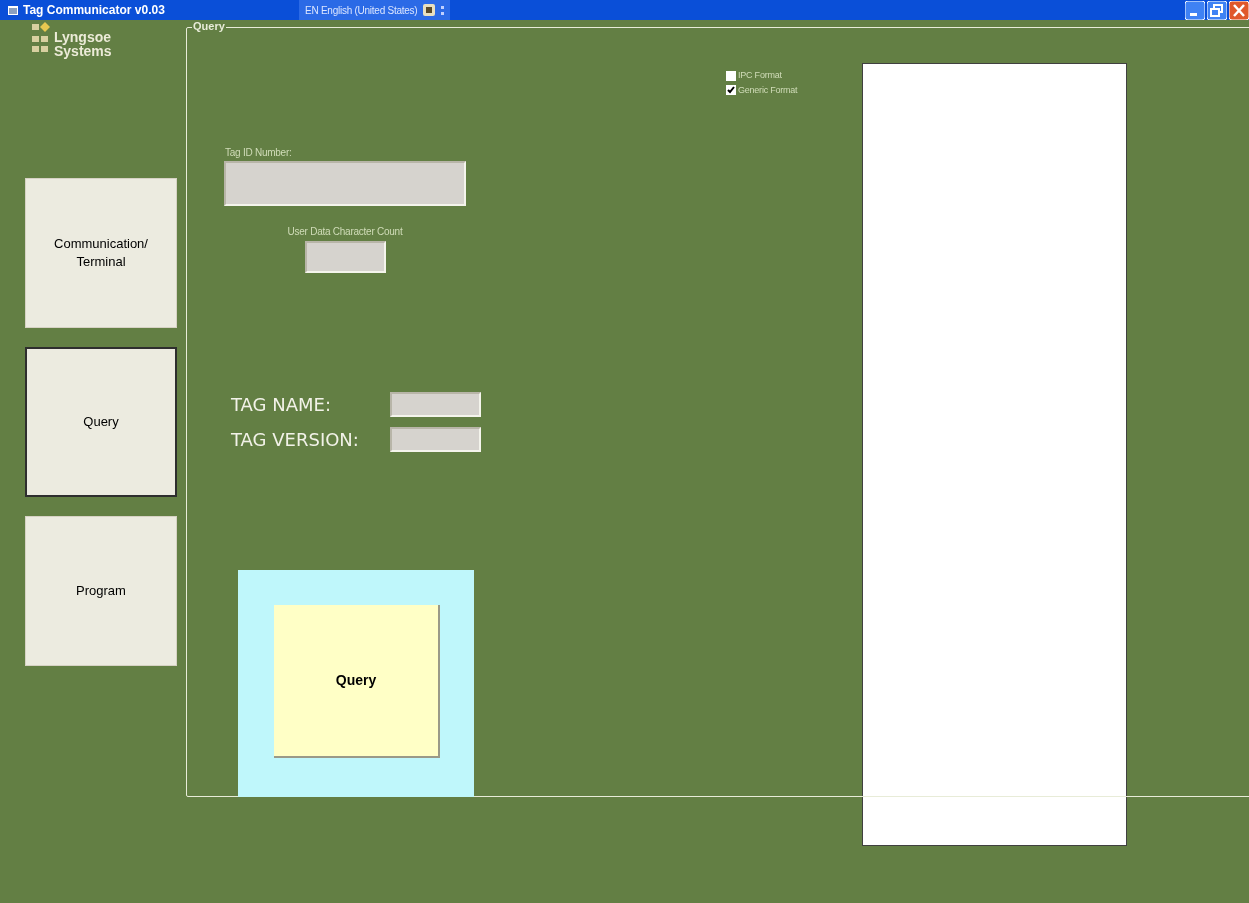  Describe the element at coordinates (83, 37) in the screenshot. I see `logo-text: Lyngsoe` at that location.